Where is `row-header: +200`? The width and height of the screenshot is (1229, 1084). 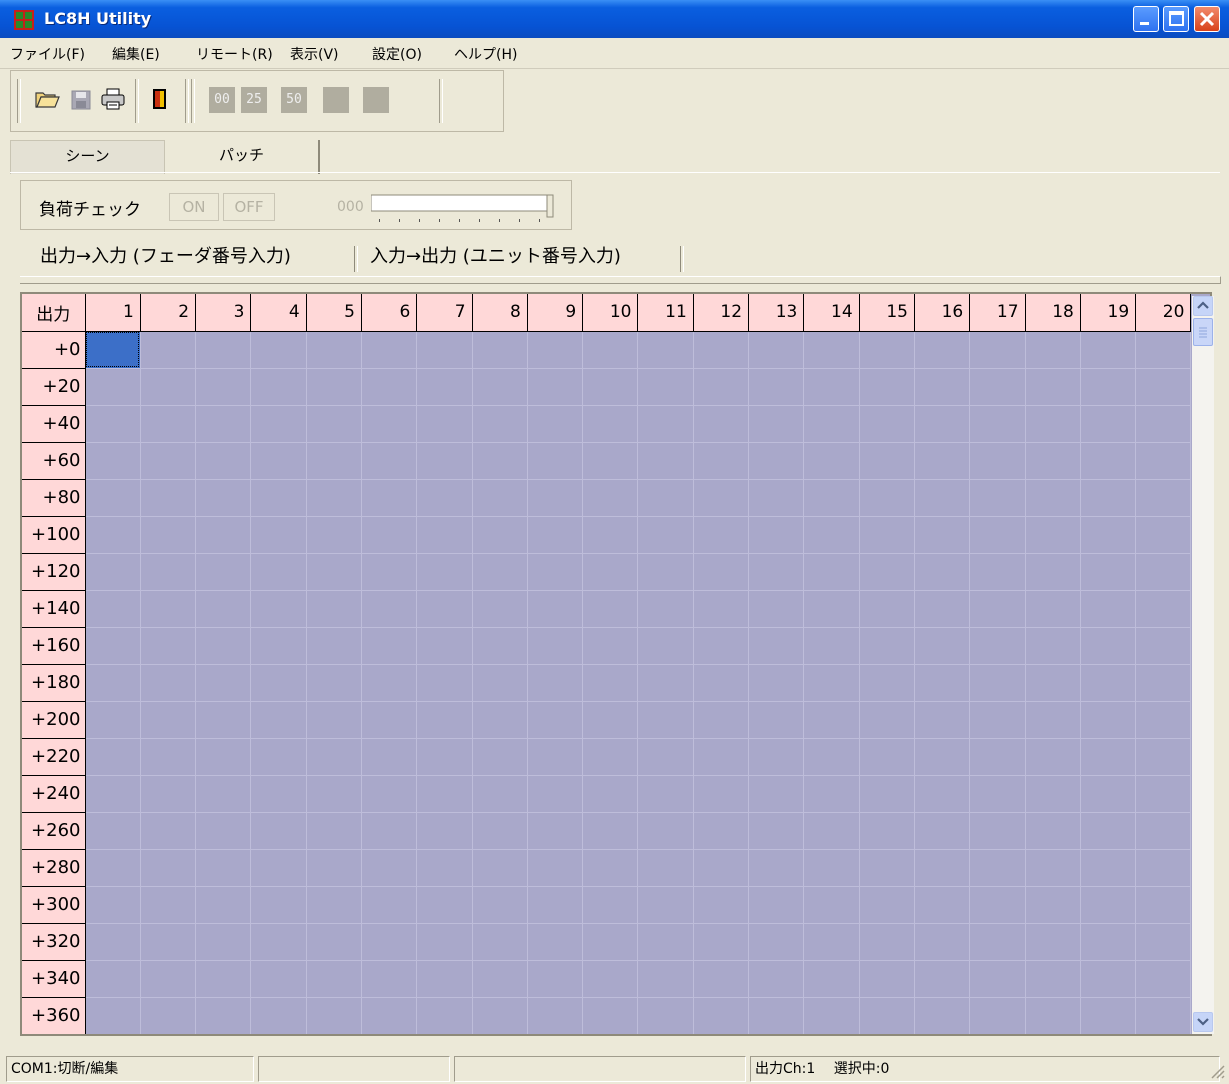
row-header: +200 is located at coordinates (54, 720).